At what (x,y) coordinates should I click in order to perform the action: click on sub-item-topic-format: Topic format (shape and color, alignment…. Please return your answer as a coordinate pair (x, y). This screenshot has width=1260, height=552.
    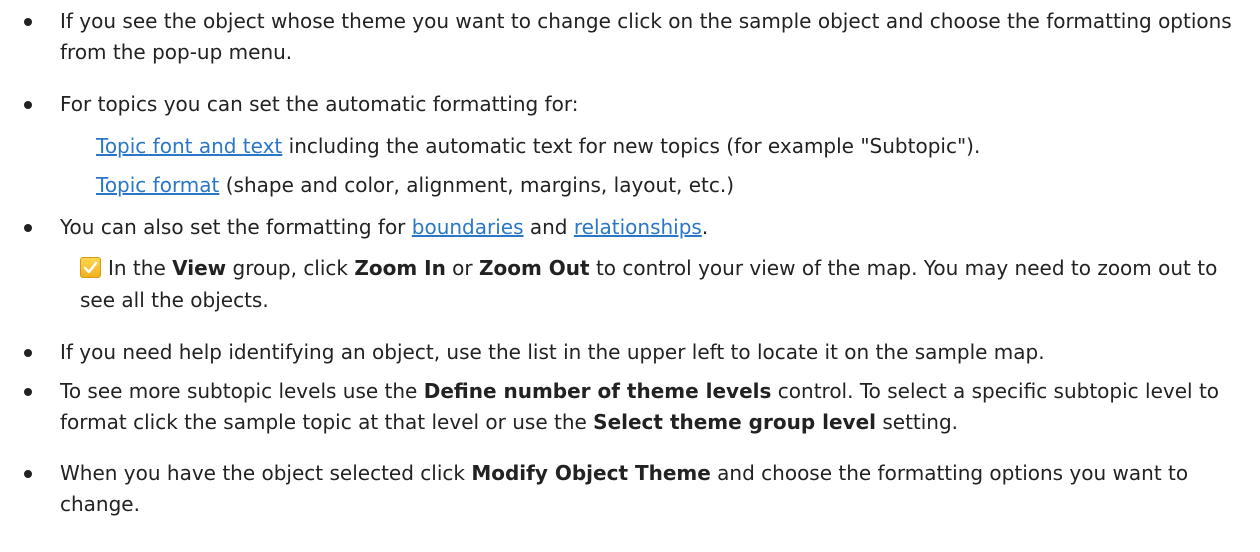
    Looking at the image, I should click on (668, 185).